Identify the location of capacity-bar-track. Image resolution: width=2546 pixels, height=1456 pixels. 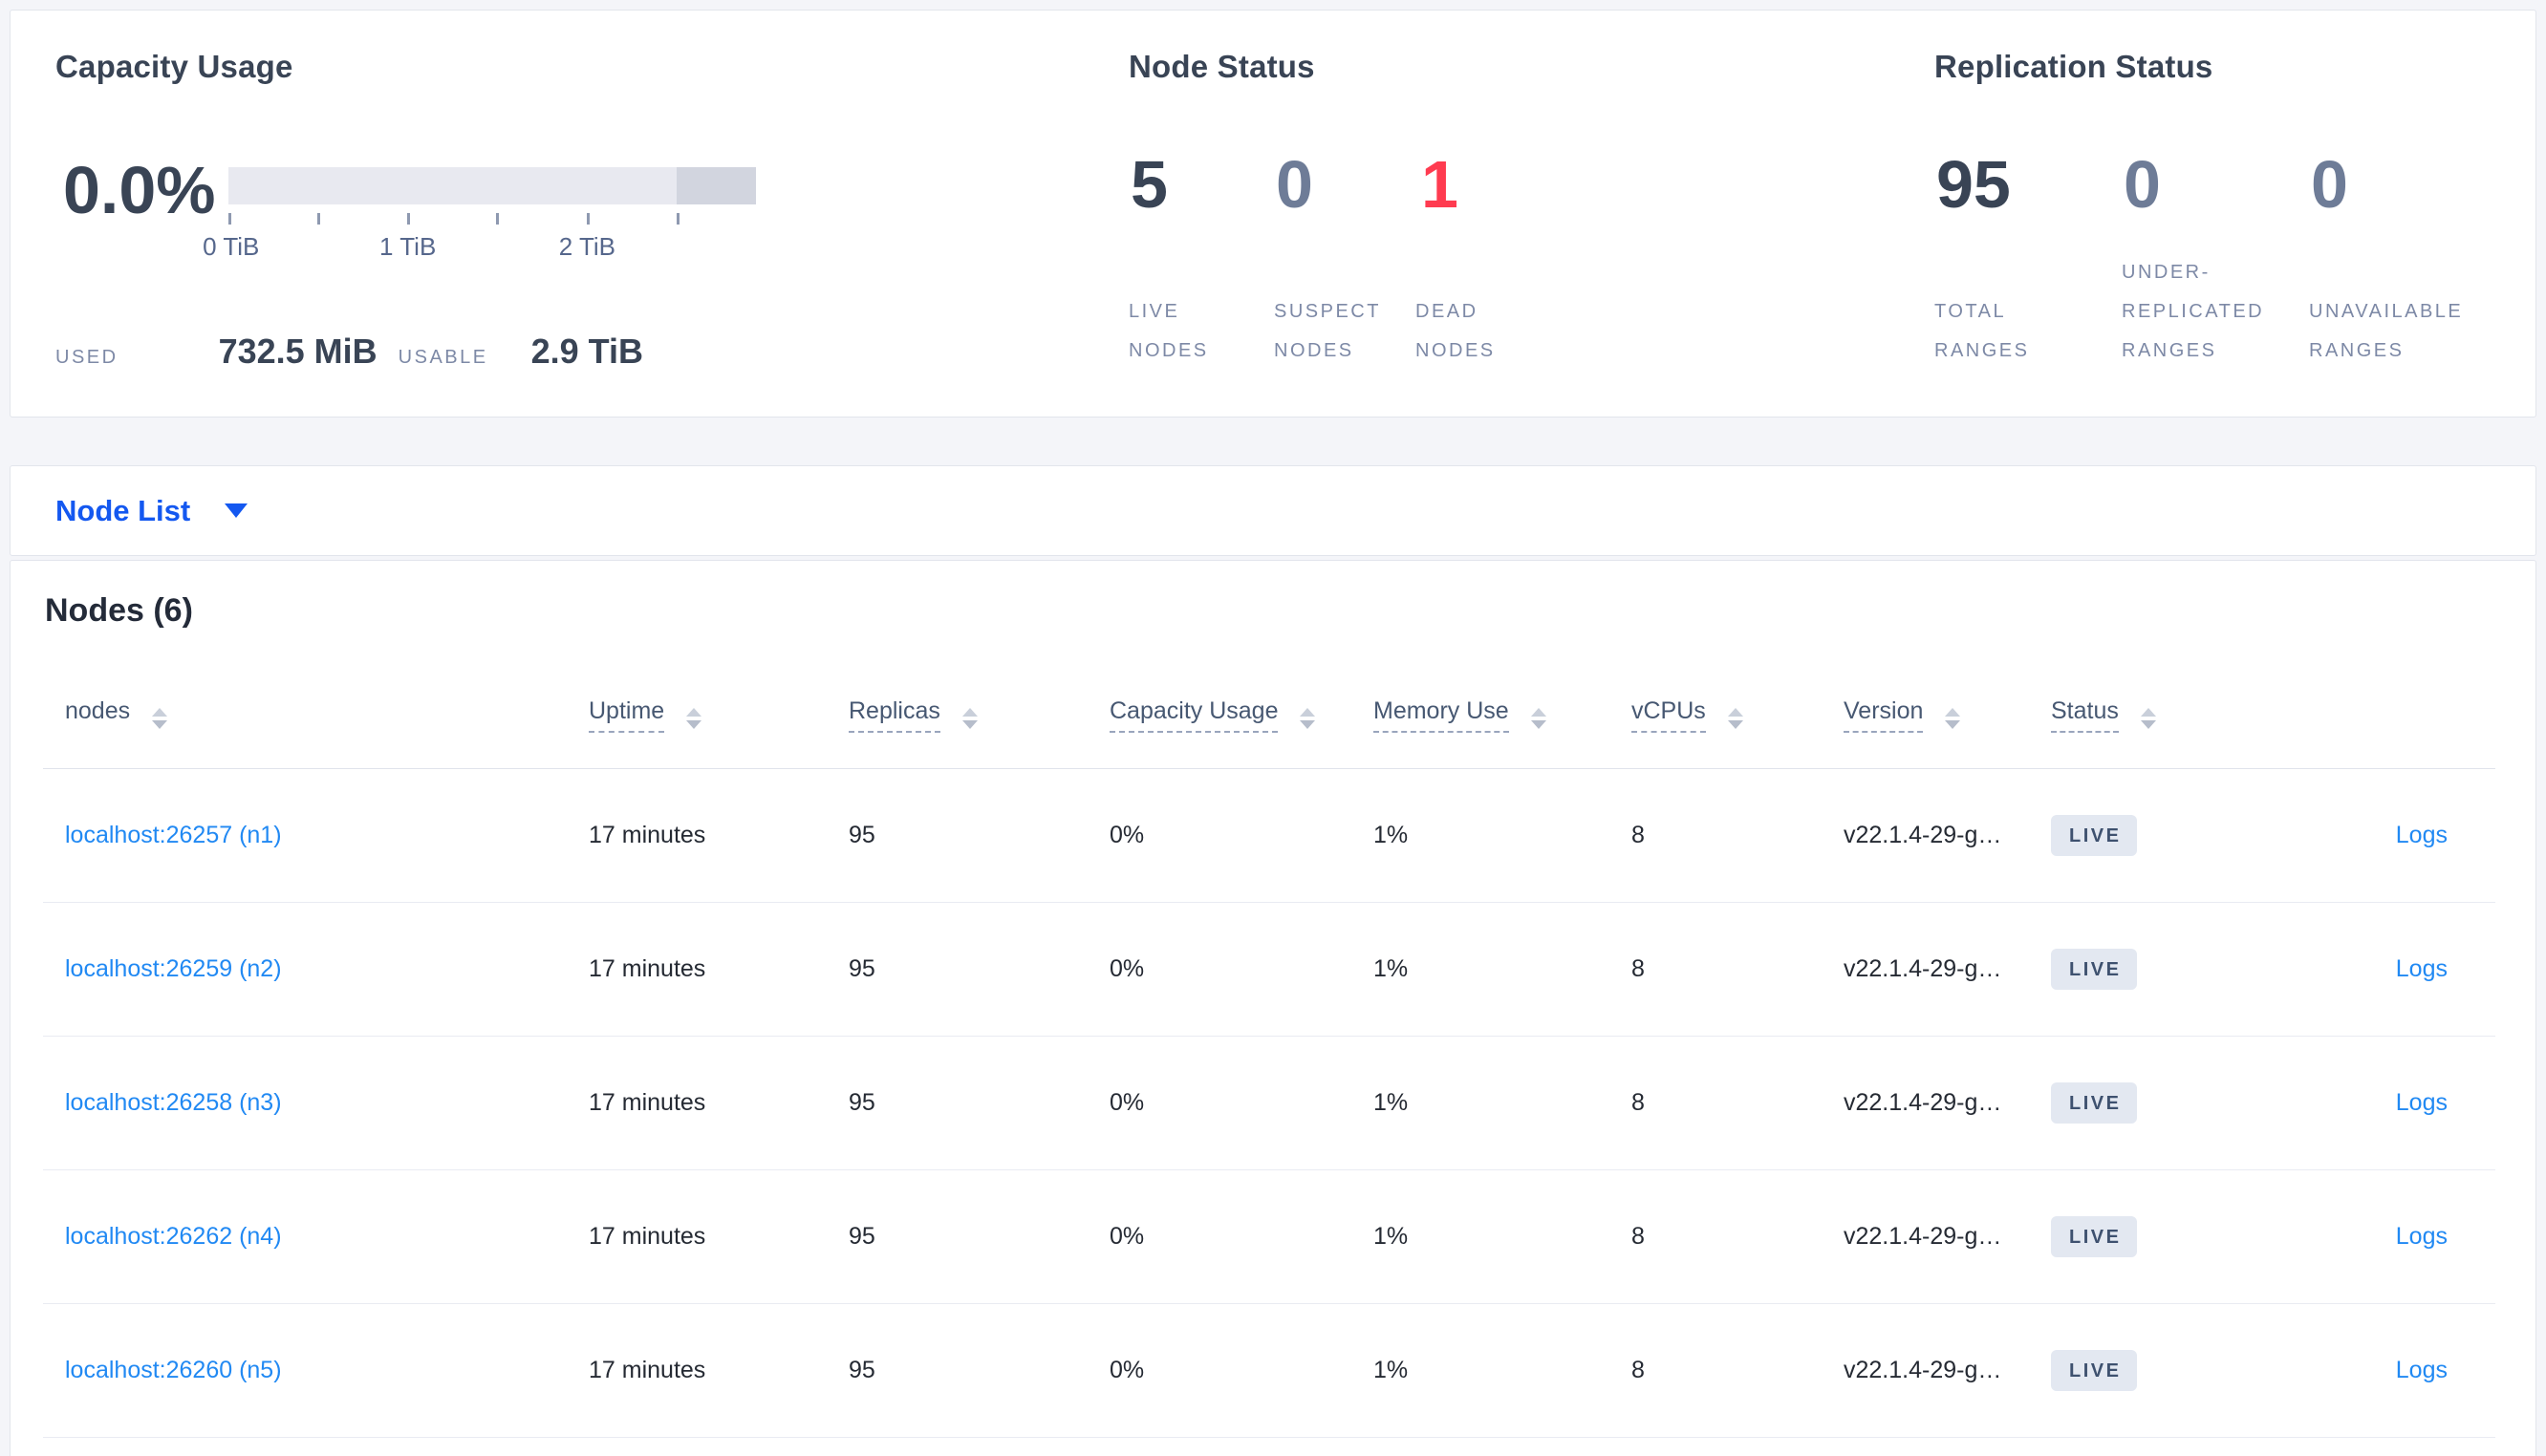
(492, 186).